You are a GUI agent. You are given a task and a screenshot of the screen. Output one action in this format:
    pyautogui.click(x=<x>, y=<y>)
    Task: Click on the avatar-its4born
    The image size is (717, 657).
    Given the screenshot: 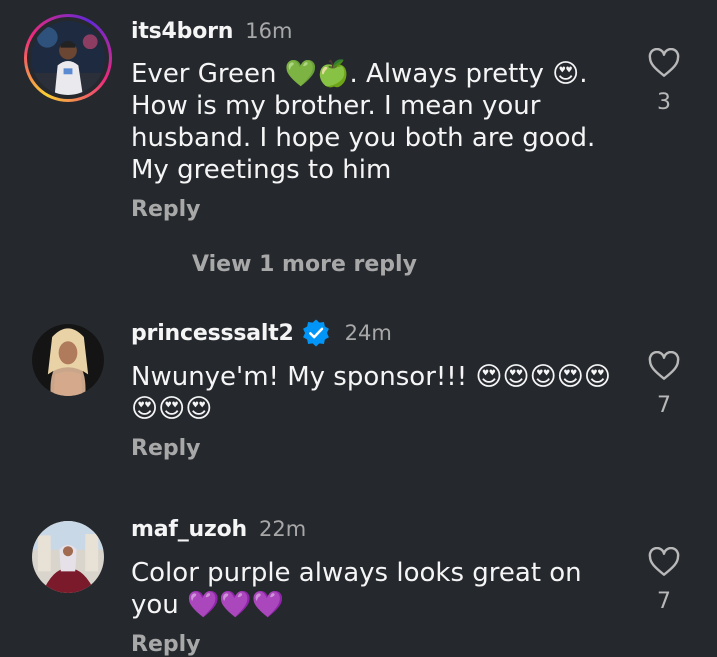 What is the action you would take?
    pyautogui.click(x=68, y=58)
    